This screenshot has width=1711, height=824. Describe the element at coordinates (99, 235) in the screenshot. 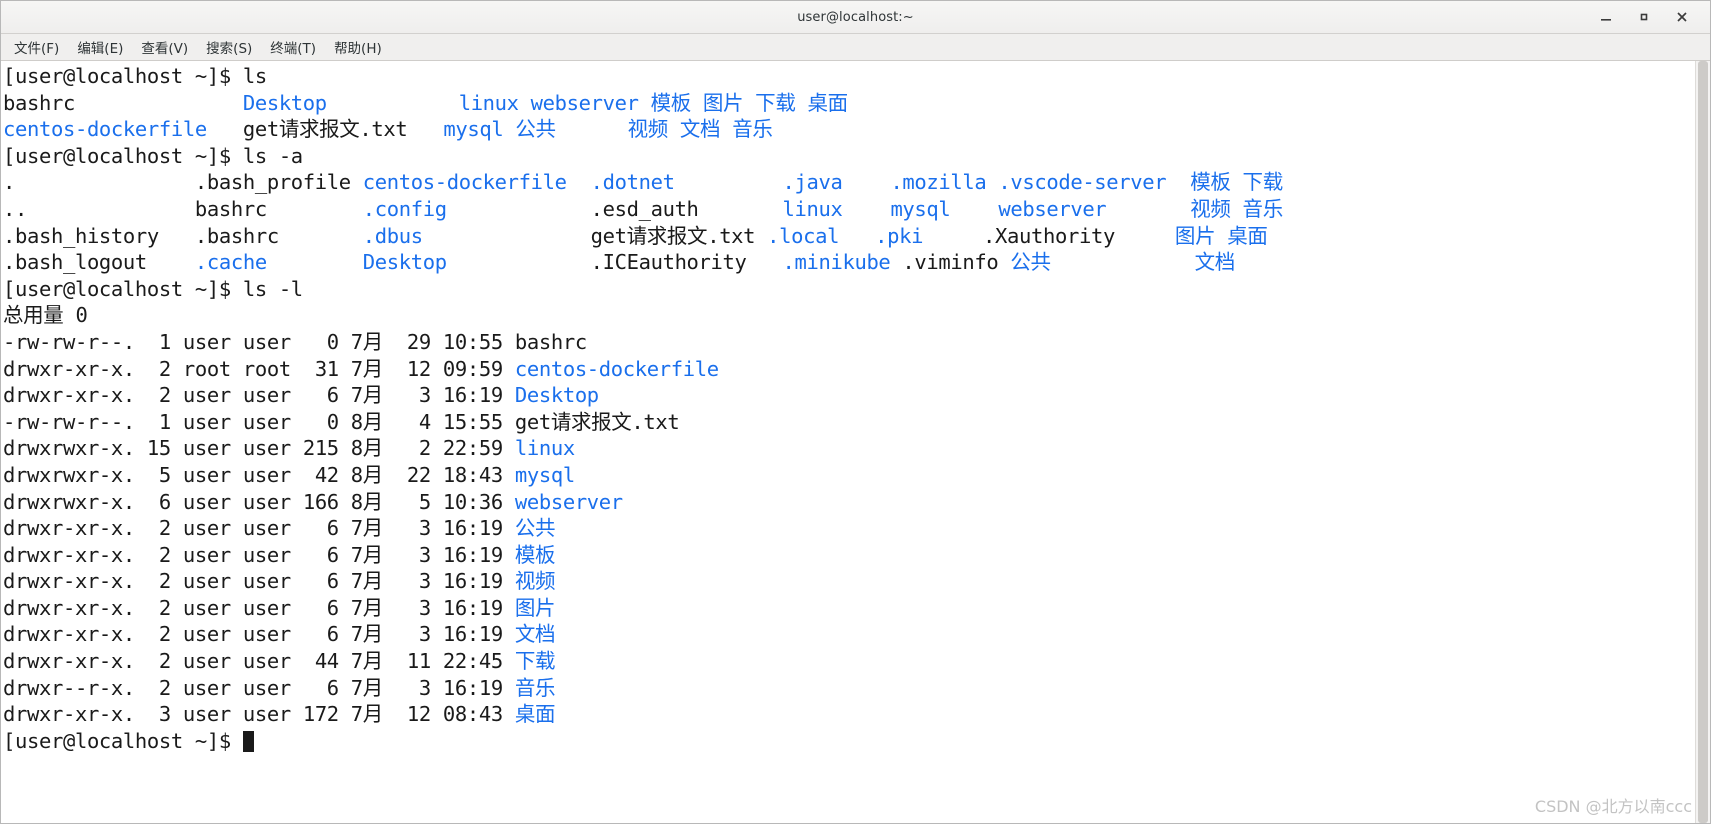

I see `file-entry: .bash_history` at that location.